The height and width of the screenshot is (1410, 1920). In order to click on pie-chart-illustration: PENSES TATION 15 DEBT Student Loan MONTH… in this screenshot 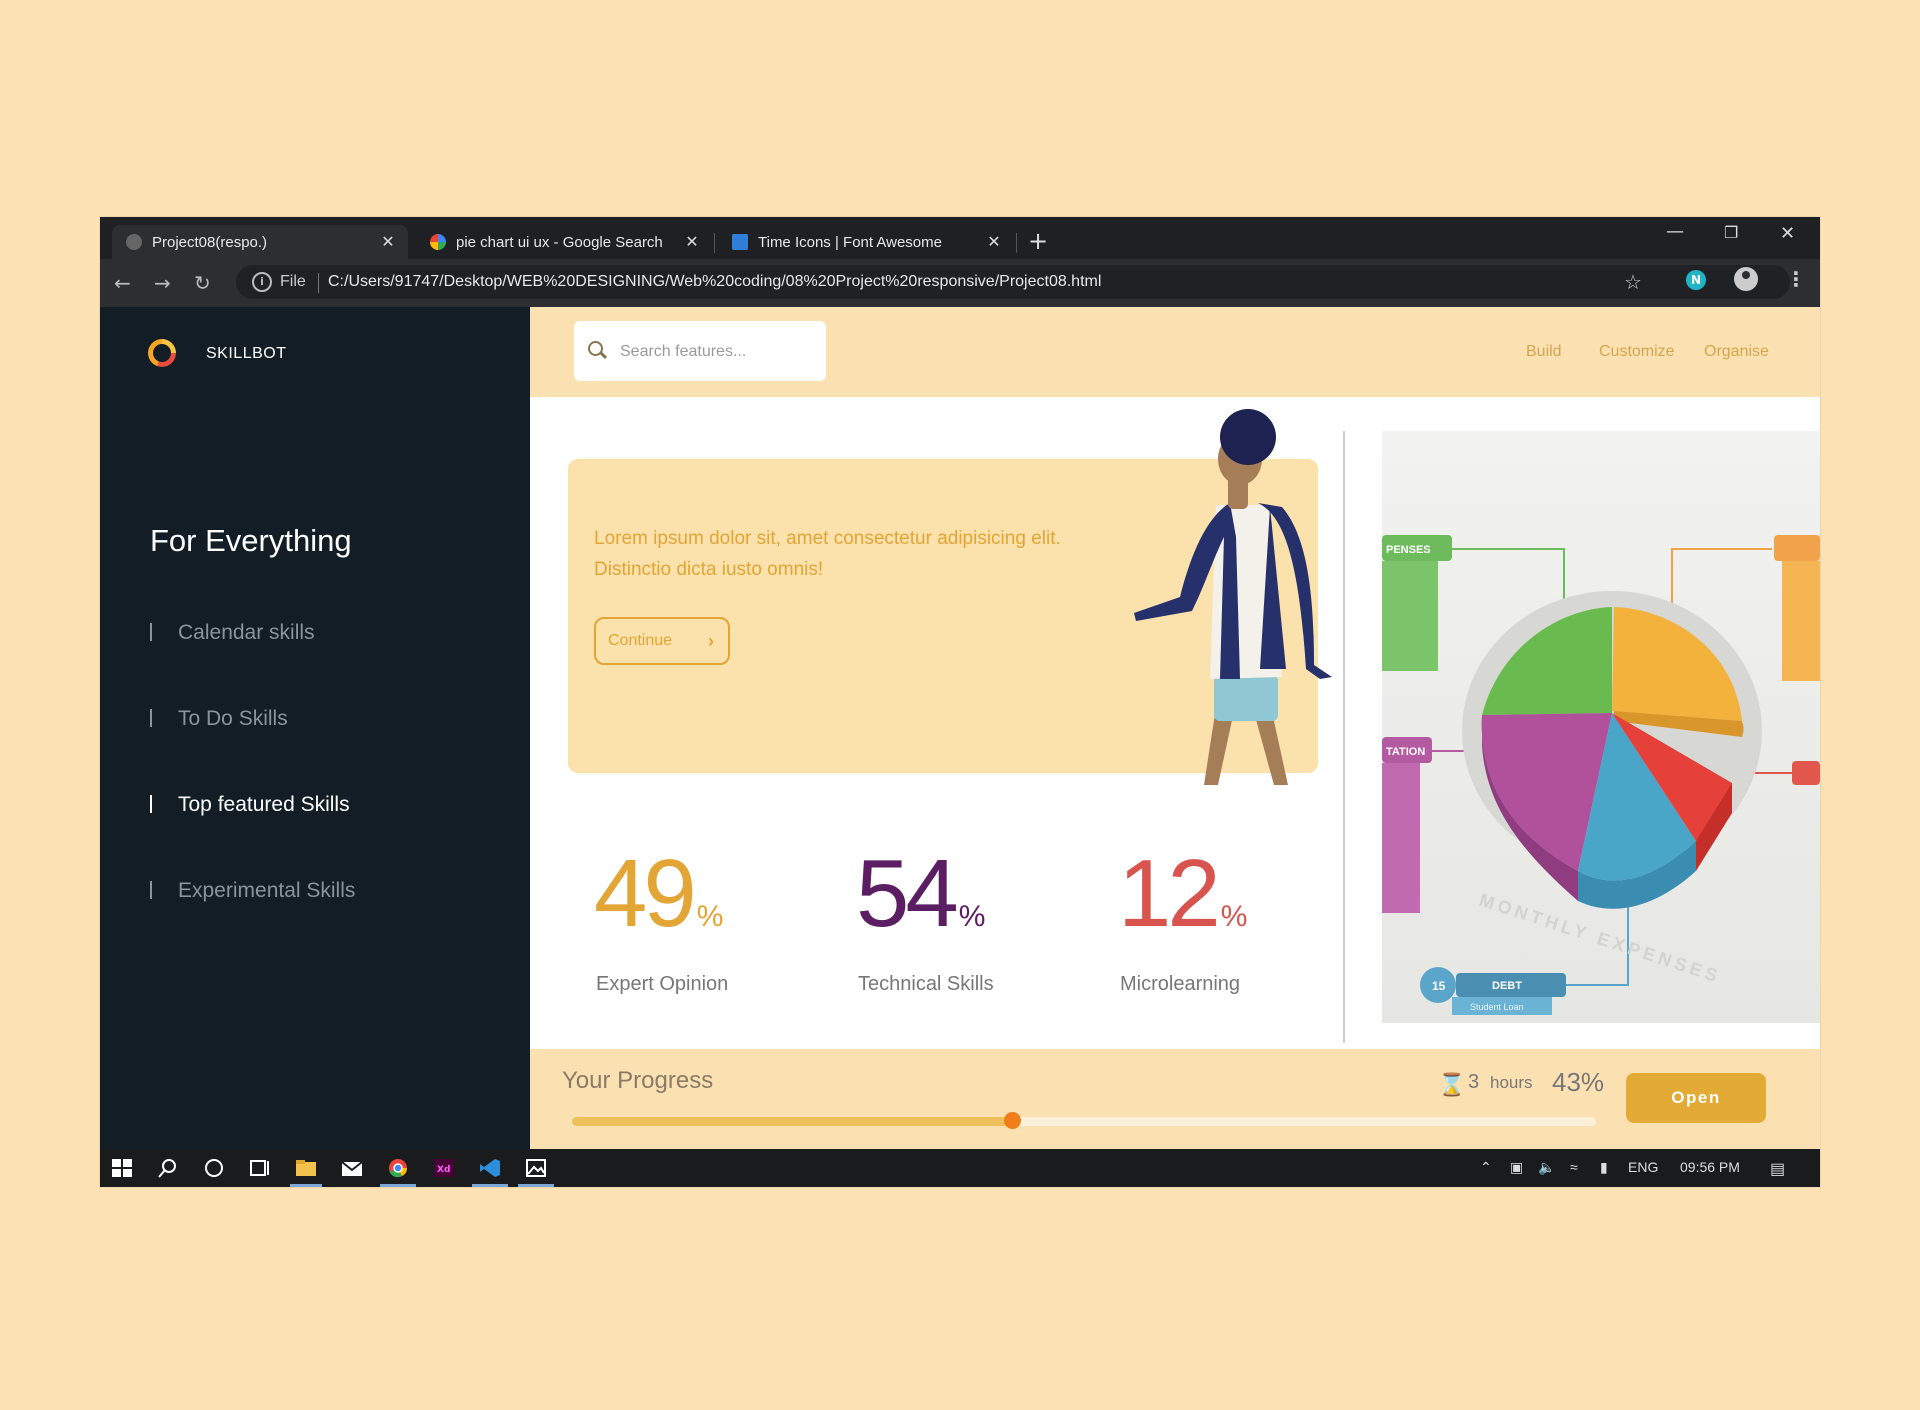, I will do `click(1601, 727)`.